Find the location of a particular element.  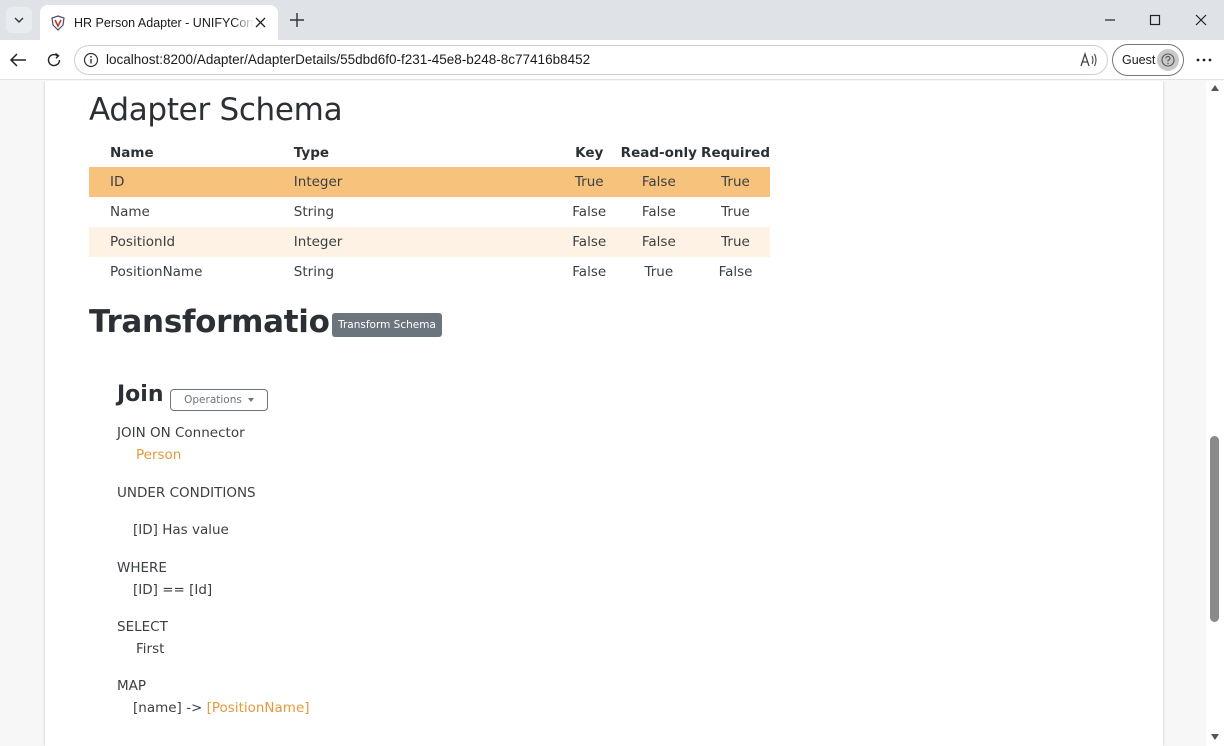

col-header-key: Key is located at coordinates (589, 152).